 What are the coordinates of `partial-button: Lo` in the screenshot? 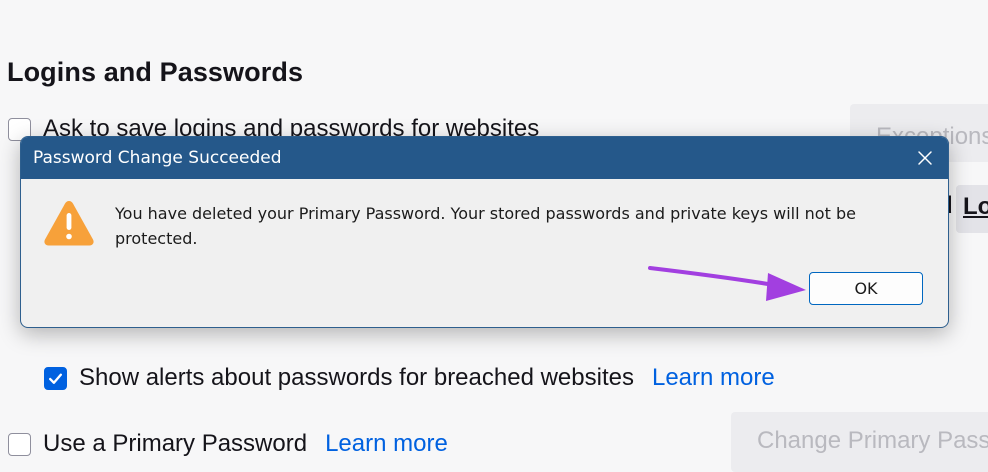 It's located at (972, 209).